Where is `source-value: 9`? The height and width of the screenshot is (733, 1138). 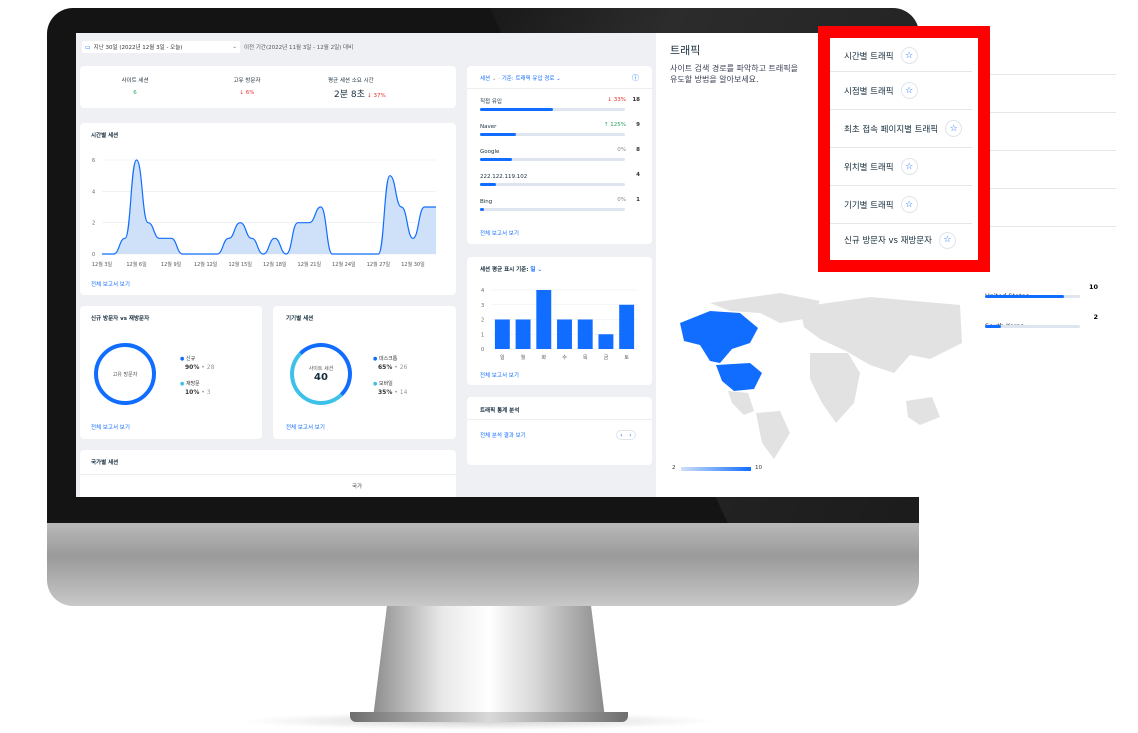 source-value: 9 is located at coordinates (638, 125).